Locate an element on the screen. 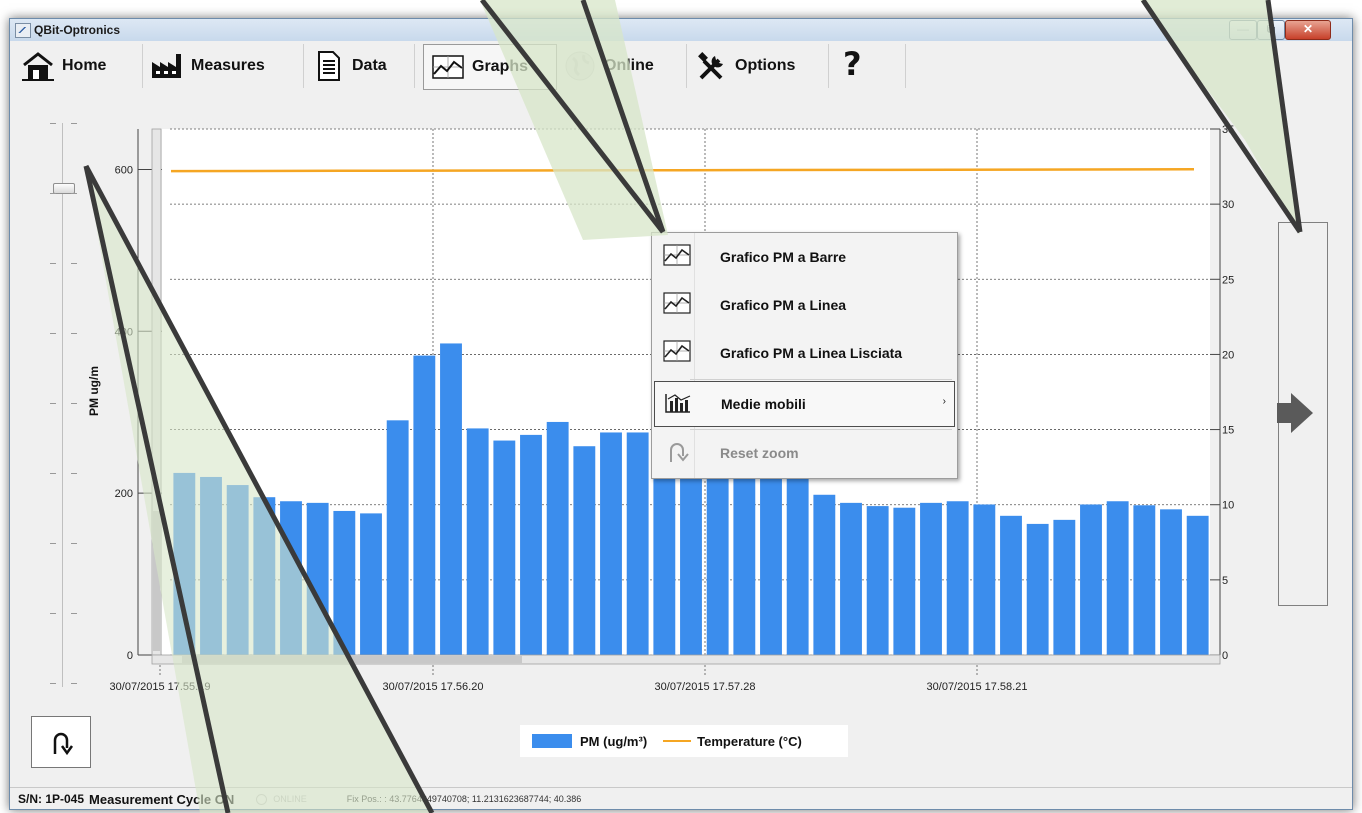  side-panel-toggle is located at coordinates (1302, 414).